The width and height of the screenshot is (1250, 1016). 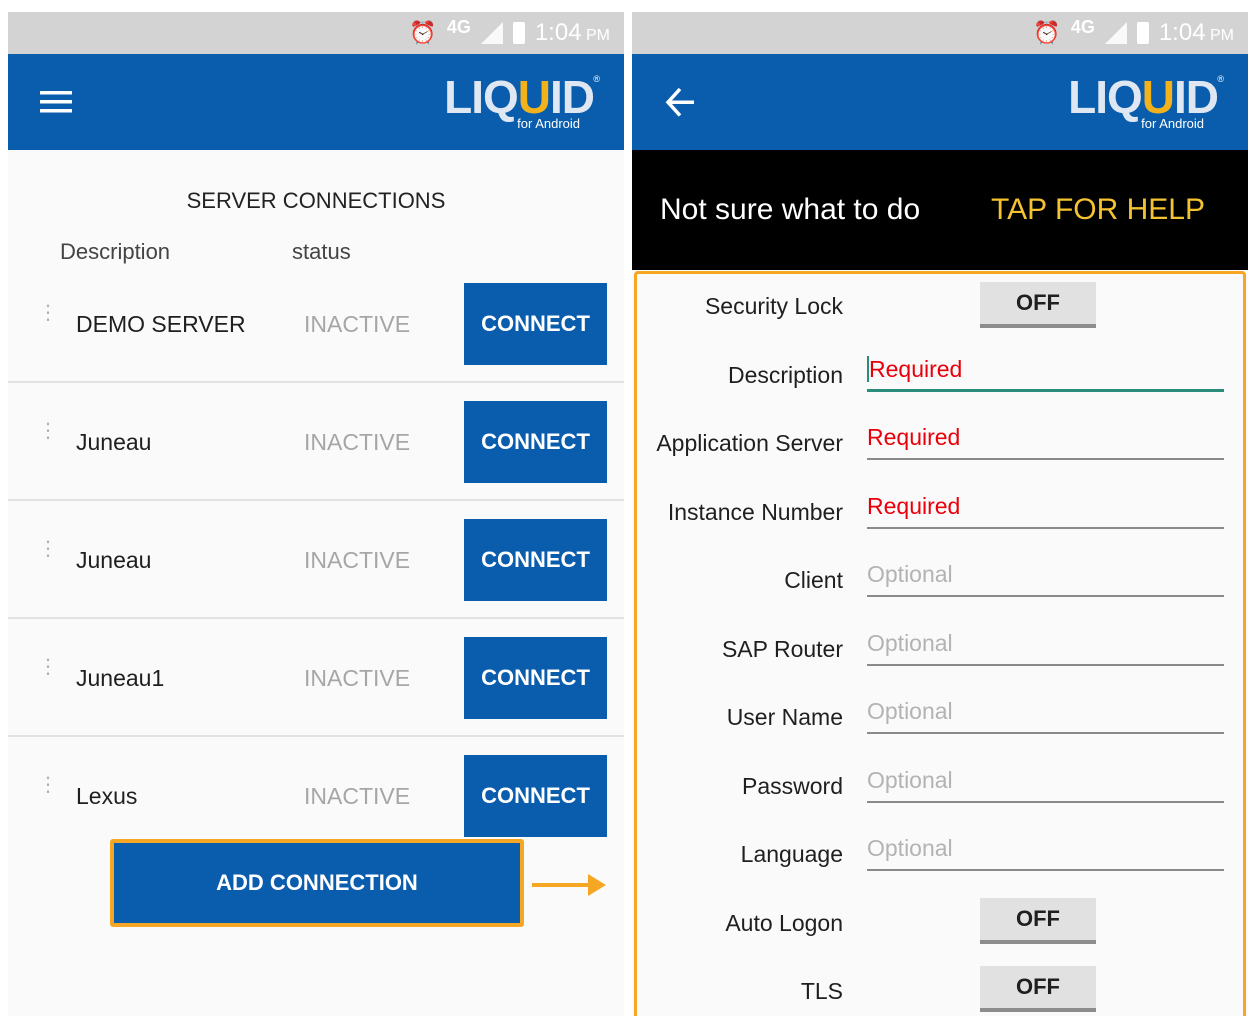 What do you see at coordinates (680, 102) in the screenshot?
I see `back-arrow-icon` at bounding box center [680, 102].